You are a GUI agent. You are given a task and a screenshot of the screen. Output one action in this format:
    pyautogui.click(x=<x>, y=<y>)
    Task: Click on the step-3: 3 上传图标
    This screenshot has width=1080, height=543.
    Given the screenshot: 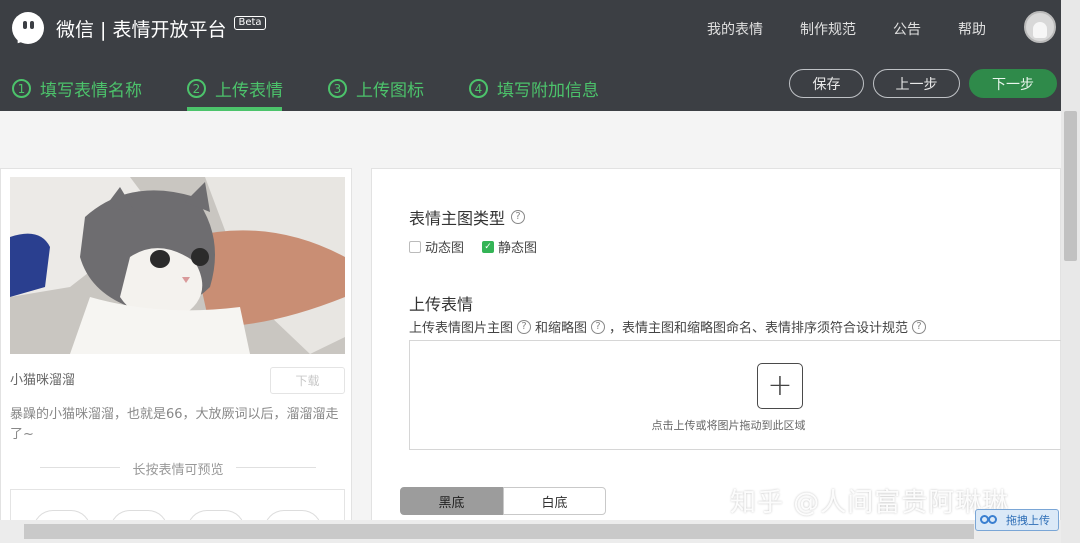 What is the action you would take?
    pyautogui.click(x=376, y=88)
    